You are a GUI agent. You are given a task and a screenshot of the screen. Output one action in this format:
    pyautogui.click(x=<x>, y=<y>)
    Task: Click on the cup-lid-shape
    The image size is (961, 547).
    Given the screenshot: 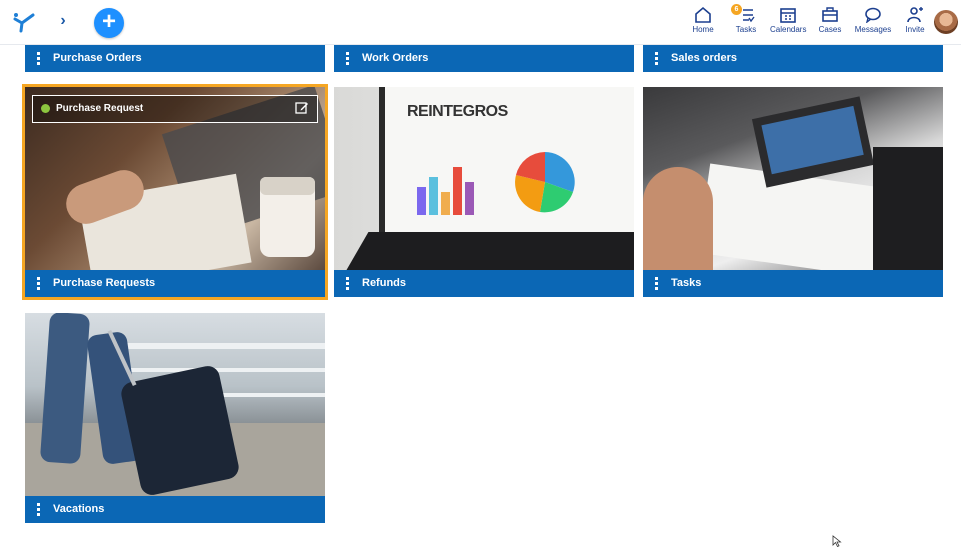 What is the action you would take?
    pyautogui.click(x=287, y=186)
    